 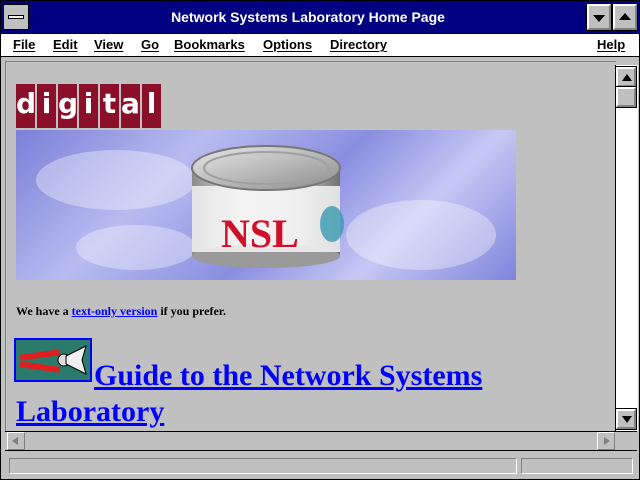 I want to click on status-bar, so click(x=320, y=466).